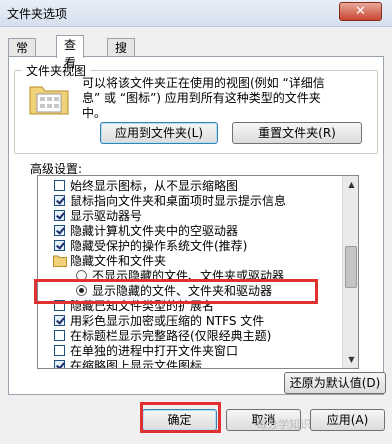 The width and height of the screenshot is (392, 444). I want to click on title-bar: 文件夹选项 ✕, so click(196, 13).